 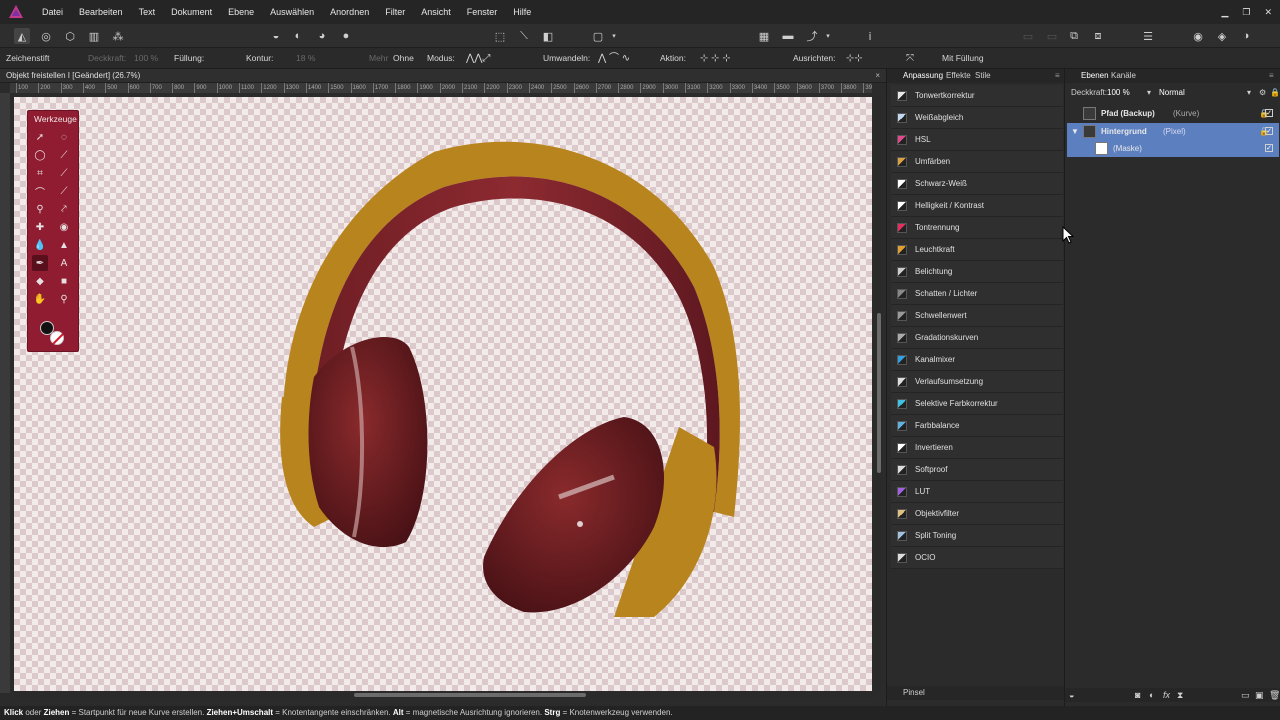 What do you see at coordinates (276, 36) in the screenshot?
I see `auto-levels-icon: ◒` at bounding box center [276, 36].